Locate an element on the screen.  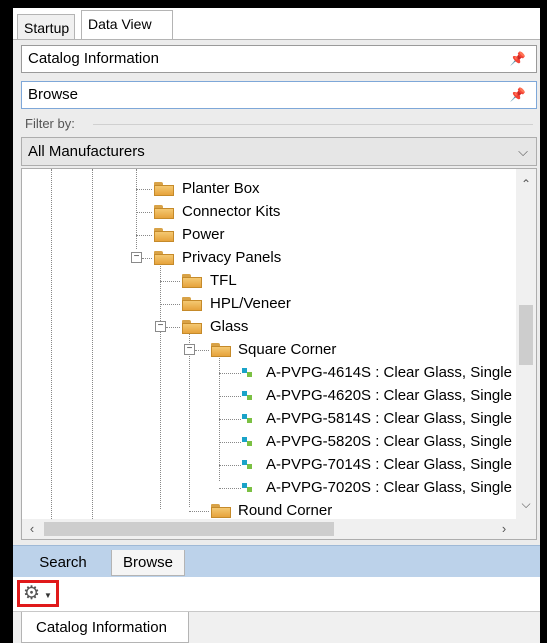
vertical-scrollbar: ⌃ ⌵ is located at coordinates (526, 344).